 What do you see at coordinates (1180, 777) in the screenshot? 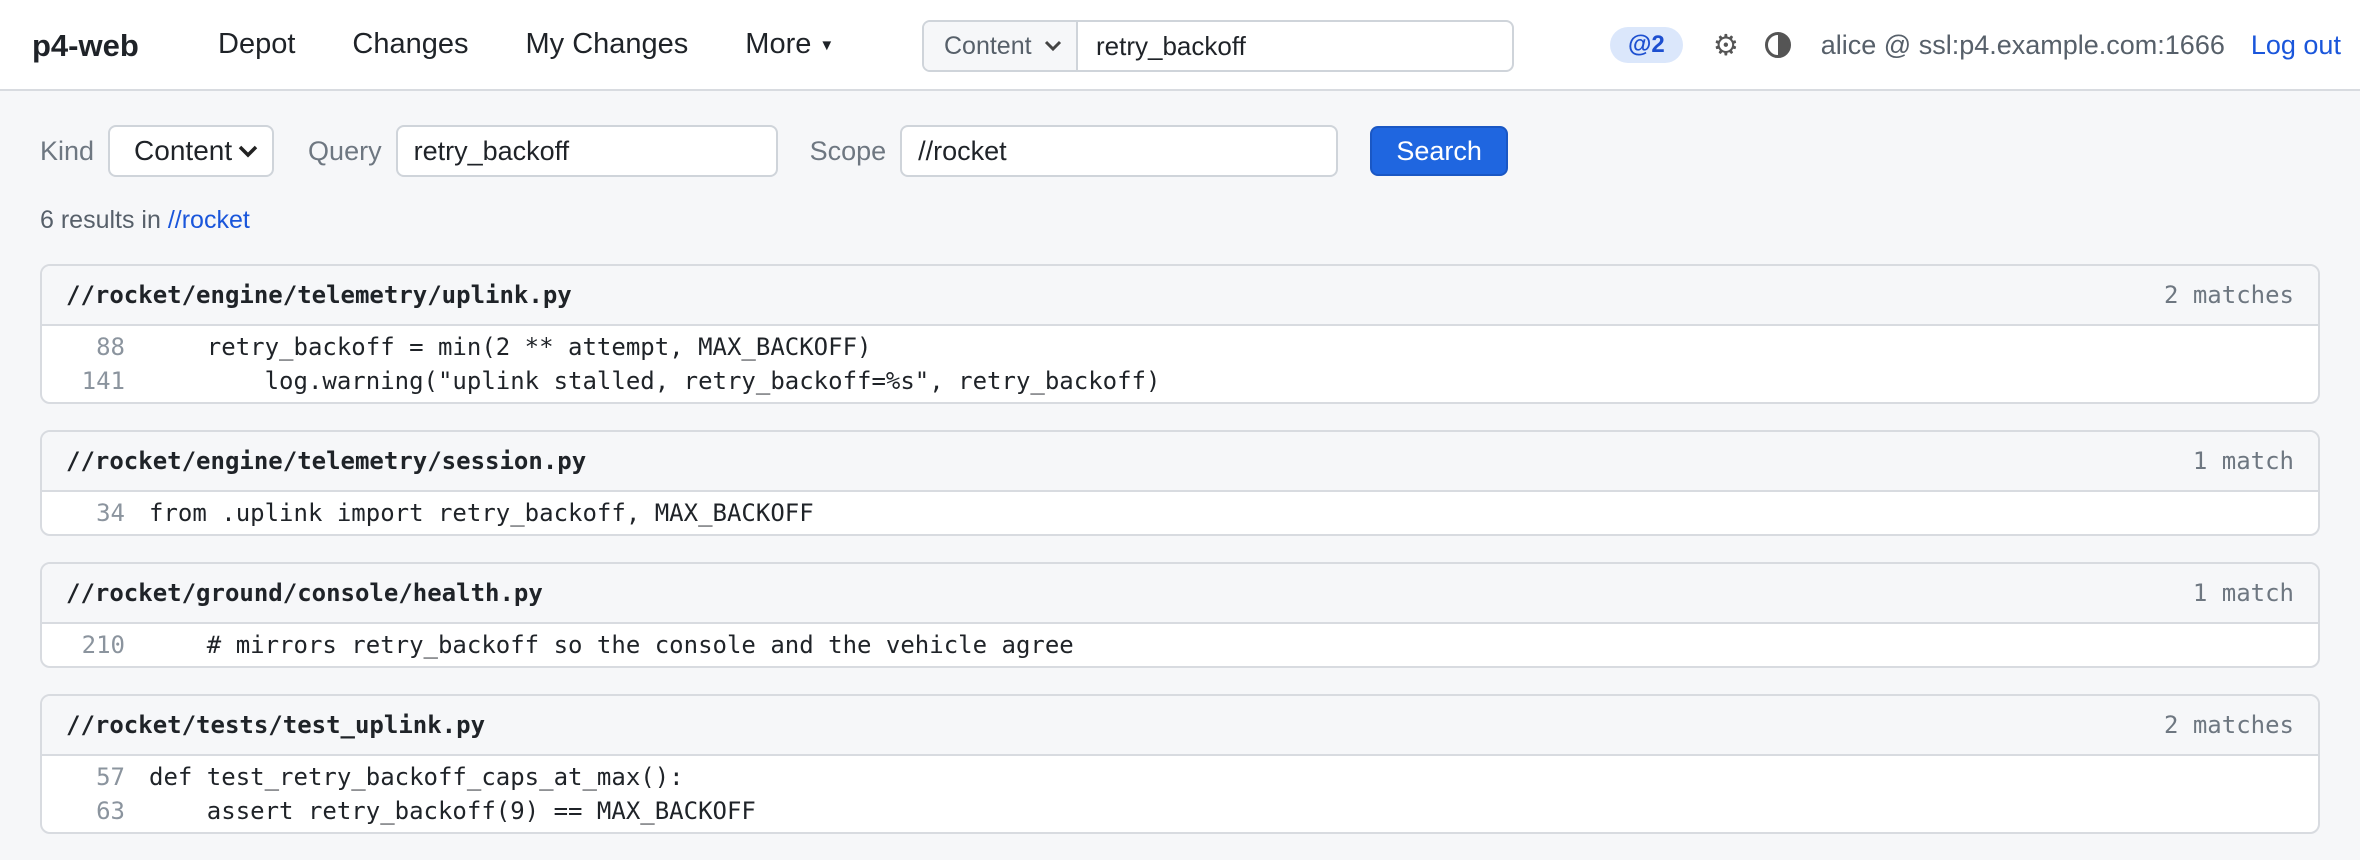
I see `match-line: 57 def test_retry_backoff_caps_at_max():` at bounding box center [1180, 777].